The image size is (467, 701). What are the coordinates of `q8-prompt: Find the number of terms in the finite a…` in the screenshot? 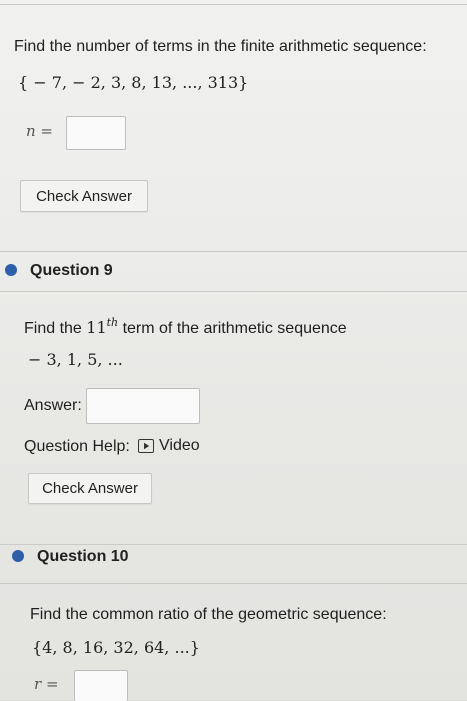 It's located at (220, 46).